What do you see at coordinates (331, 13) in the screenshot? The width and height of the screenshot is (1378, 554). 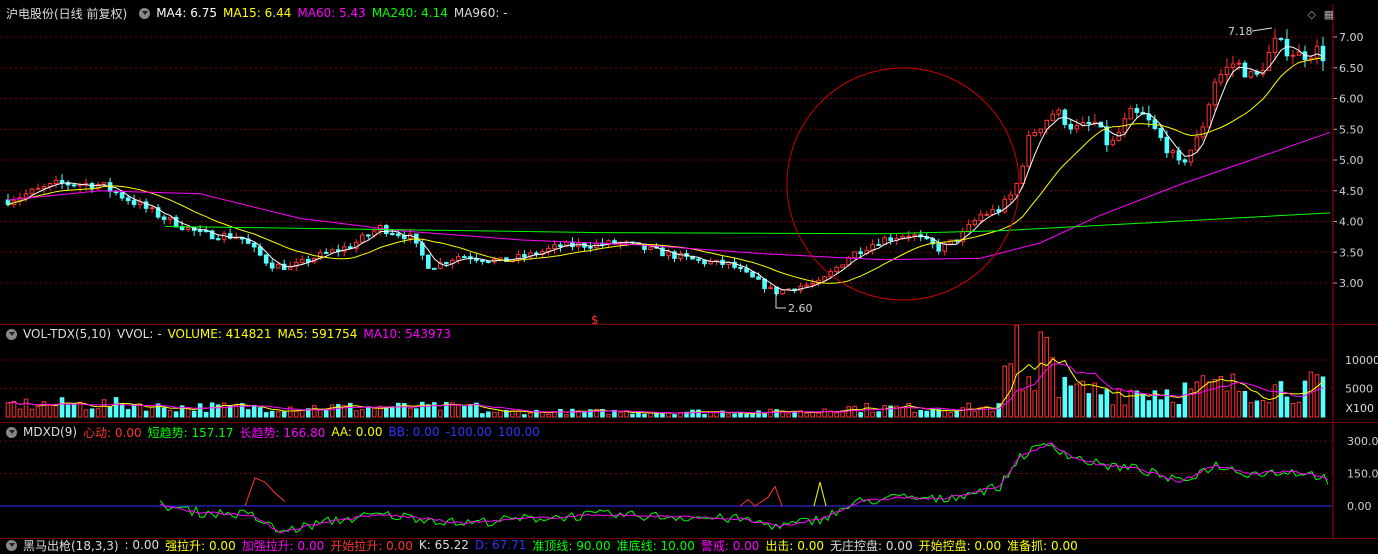 I see `ma60-label: MA60: 5.43` at bounding box center [331, 13].